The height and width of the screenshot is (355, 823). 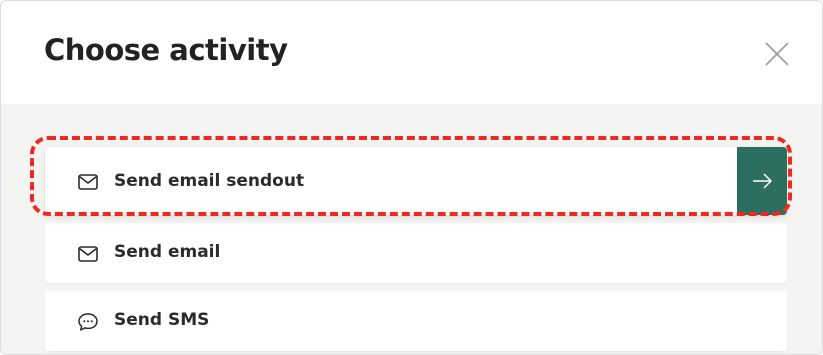 I want to click on arrow-right-icon, so click(x=763, y=181).